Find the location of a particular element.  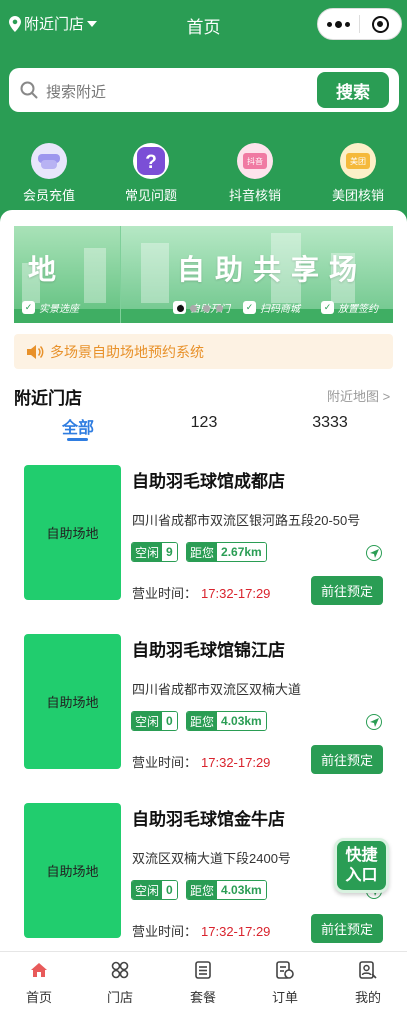

search-bar: 搜索附近 搜索 is located at coordinates (204, 90).